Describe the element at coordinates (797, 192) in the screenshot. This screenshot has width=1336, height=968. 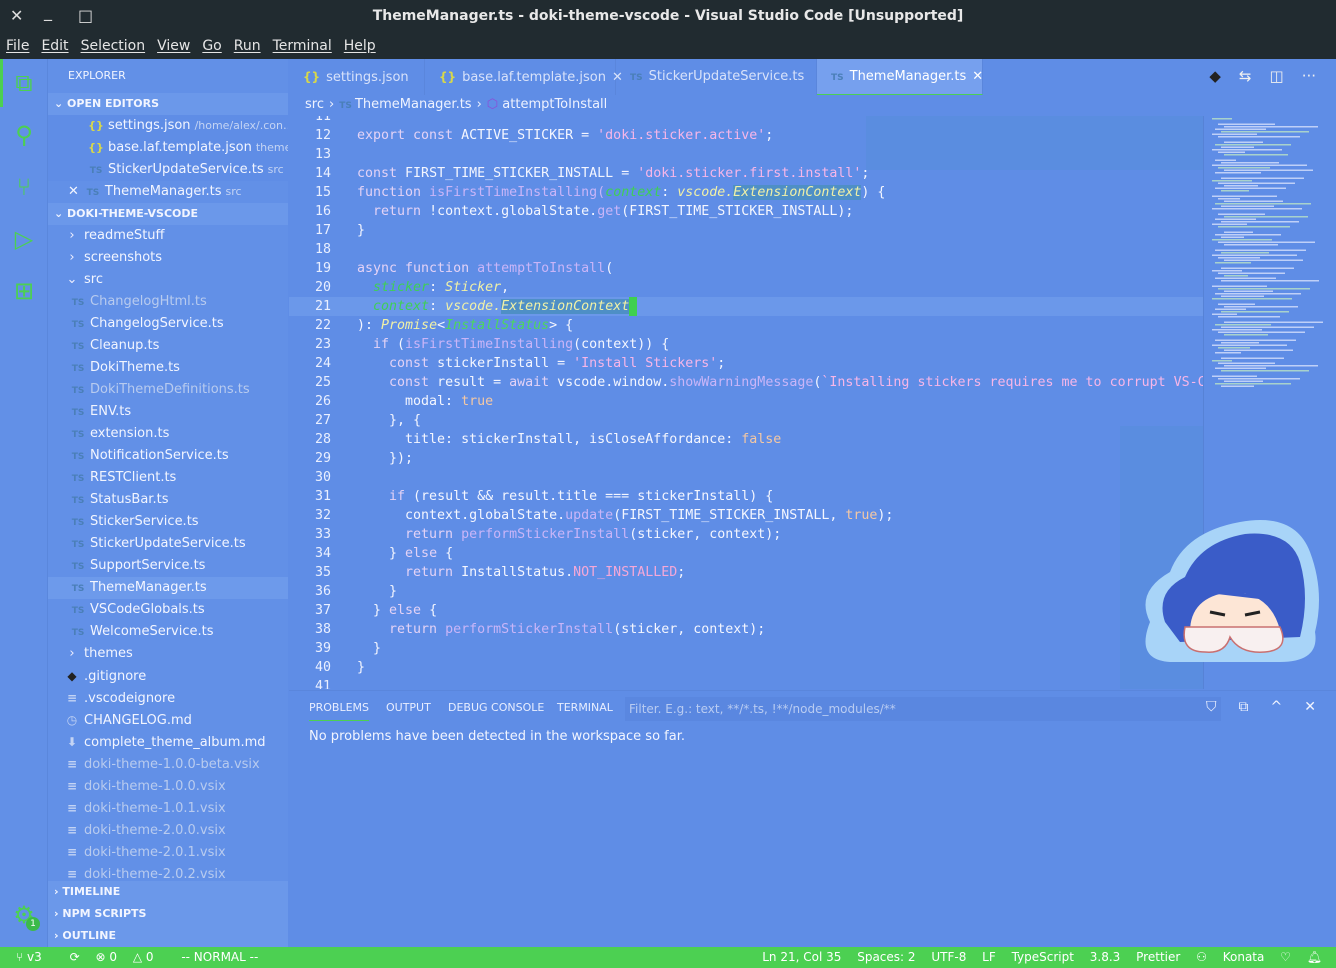
I see `code-token: ExtensionContext` at that location.